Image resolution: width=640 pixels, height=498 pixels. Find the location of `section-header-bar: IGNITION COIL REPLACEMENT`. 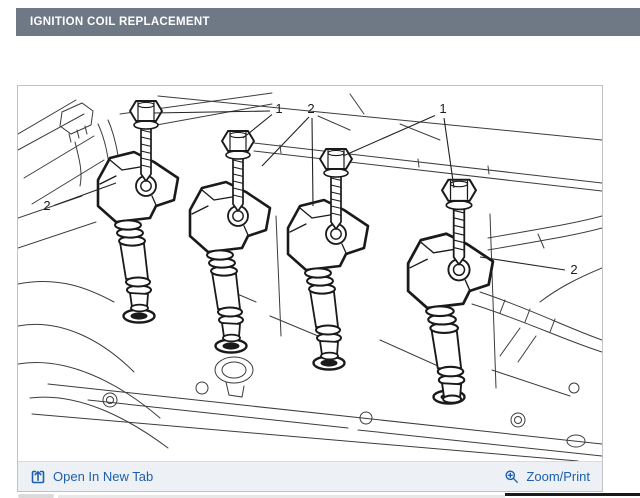

section-header-bar: IGNITION COIL REPLACEMENT is located at coordinates (328, 22).